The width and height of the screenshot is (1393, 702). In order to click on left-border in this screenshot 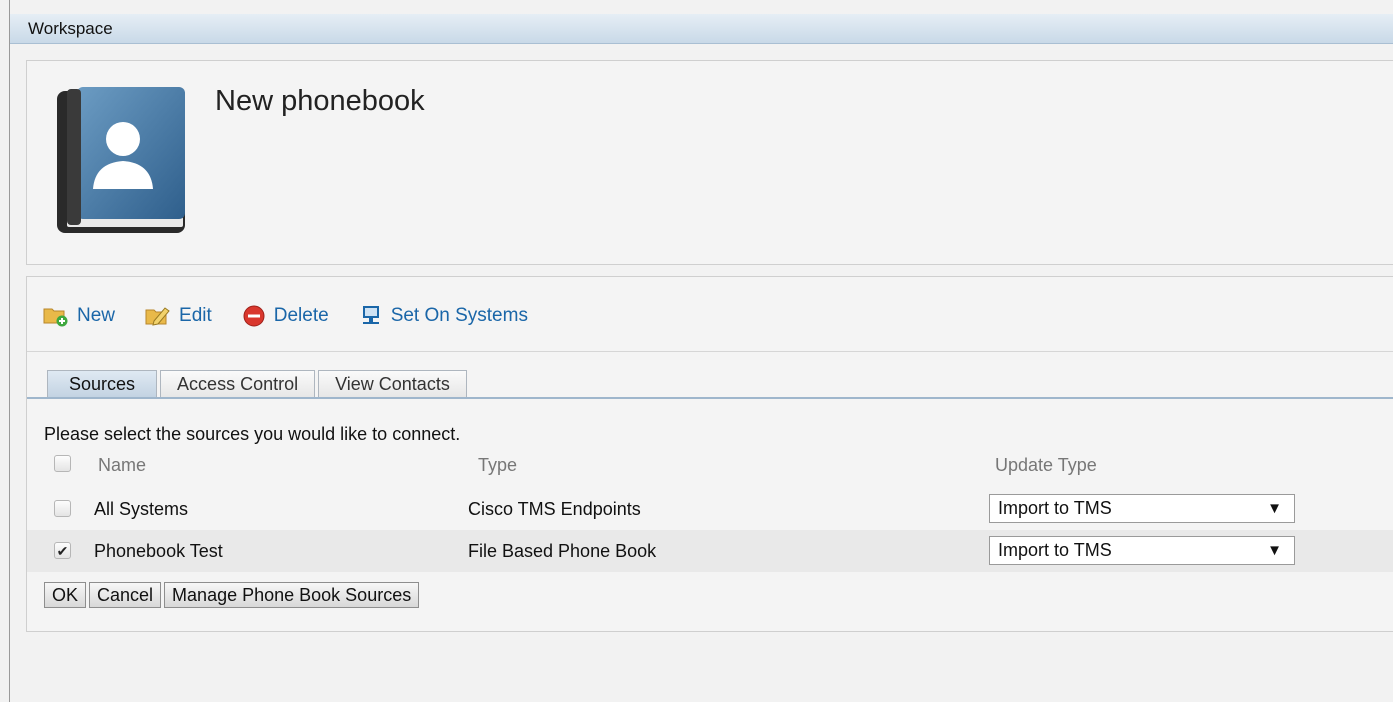, I will do `click(9, 351)`.